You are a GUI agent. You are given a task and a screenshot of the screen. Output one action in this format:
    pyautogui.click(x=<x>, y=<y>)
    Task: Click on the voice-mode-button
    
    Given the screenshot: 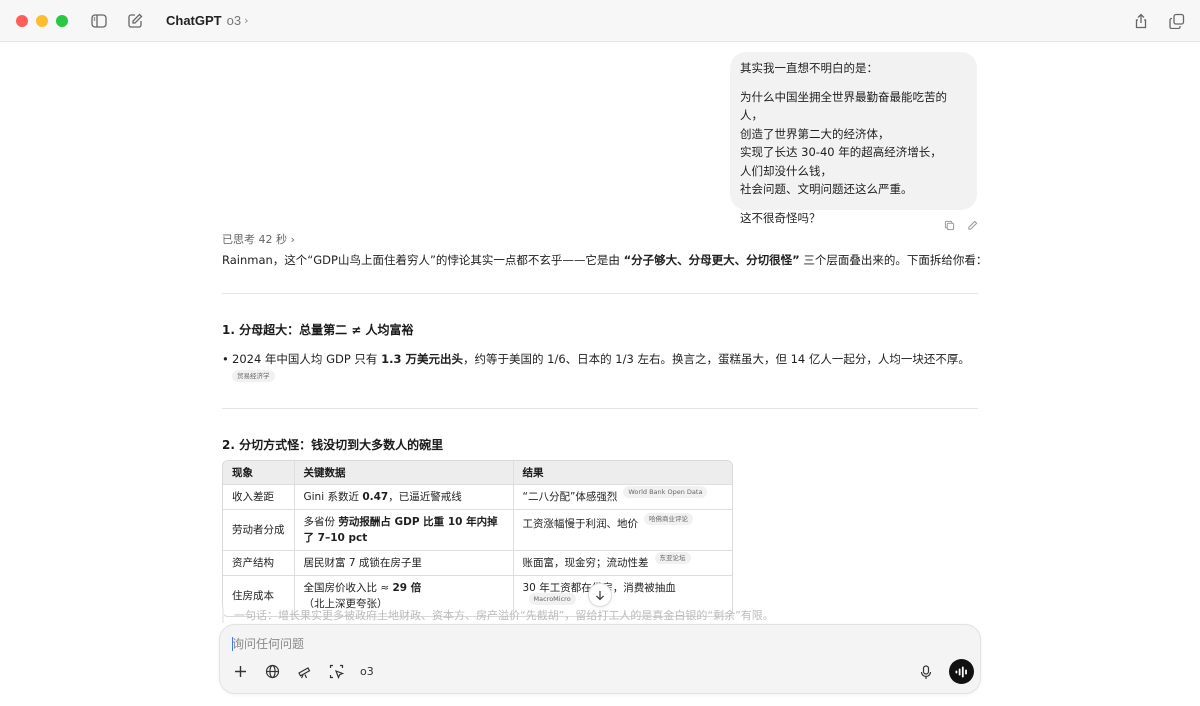 What is the action you would take?
    pyautogui.click(x=961, y=671)
    